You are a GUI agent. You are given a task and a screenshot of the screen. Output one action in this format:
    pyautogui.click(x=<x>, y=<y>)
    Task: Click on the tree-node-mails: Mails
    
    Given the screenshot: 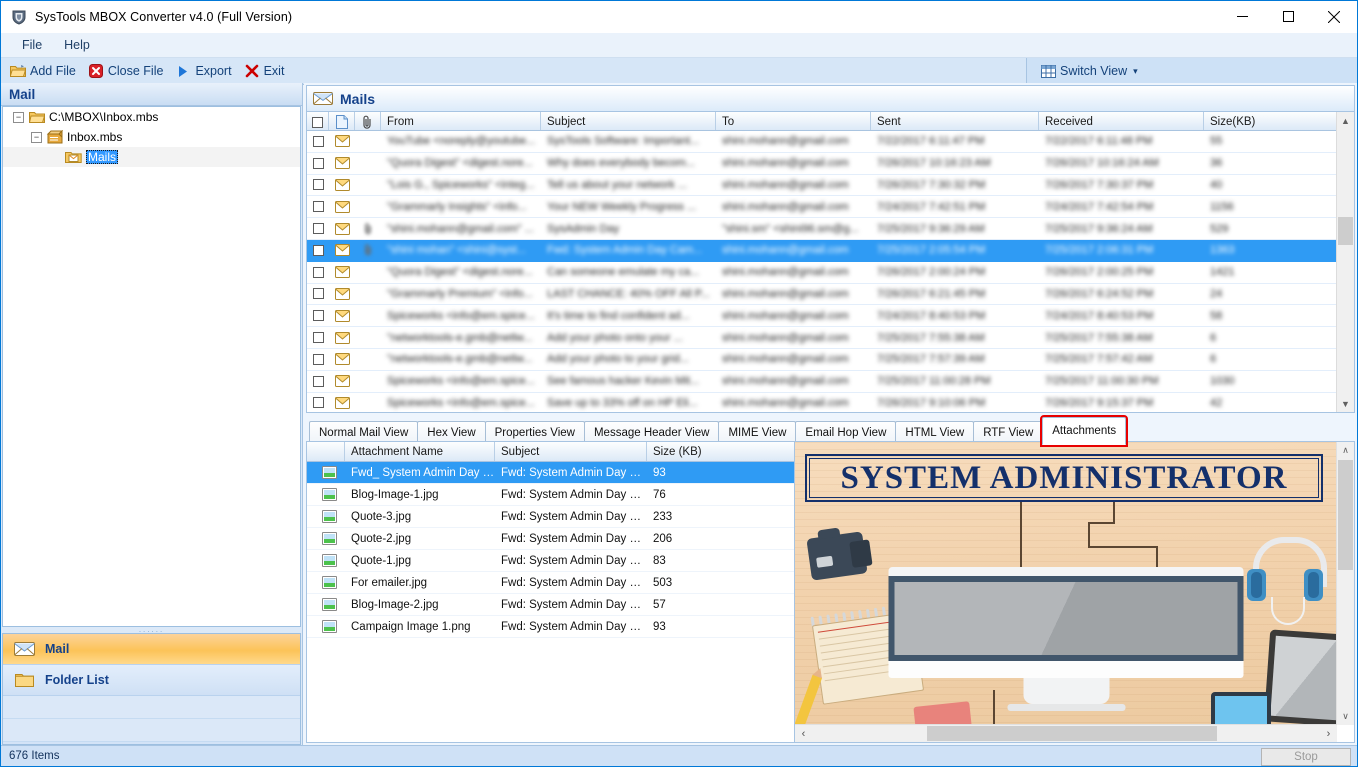 What is the action you would take?
    pyautogui.click(x=151, y=157)
    